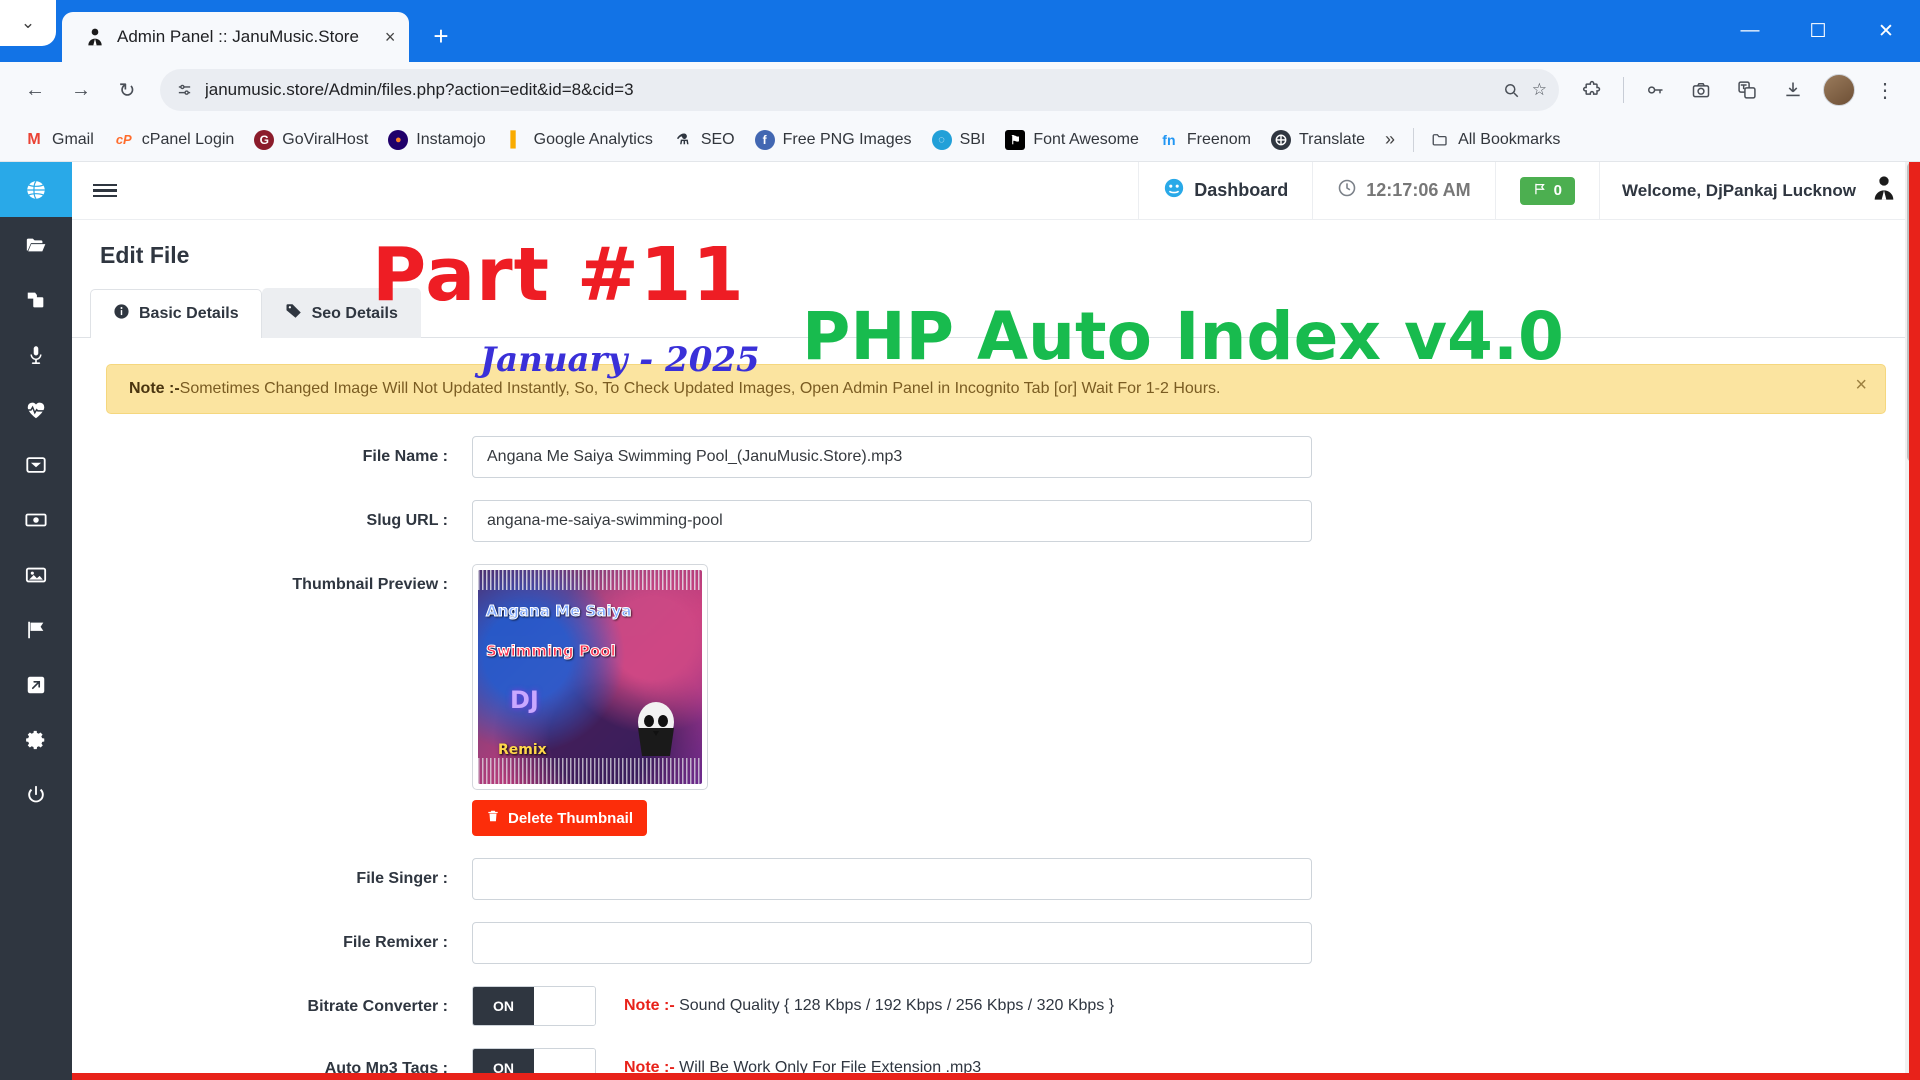 This screenshot has width=1920, height=1080. Describe the element at coordinates (34, 139) in the screenshot. I see `gmail-icon: M` at that location.